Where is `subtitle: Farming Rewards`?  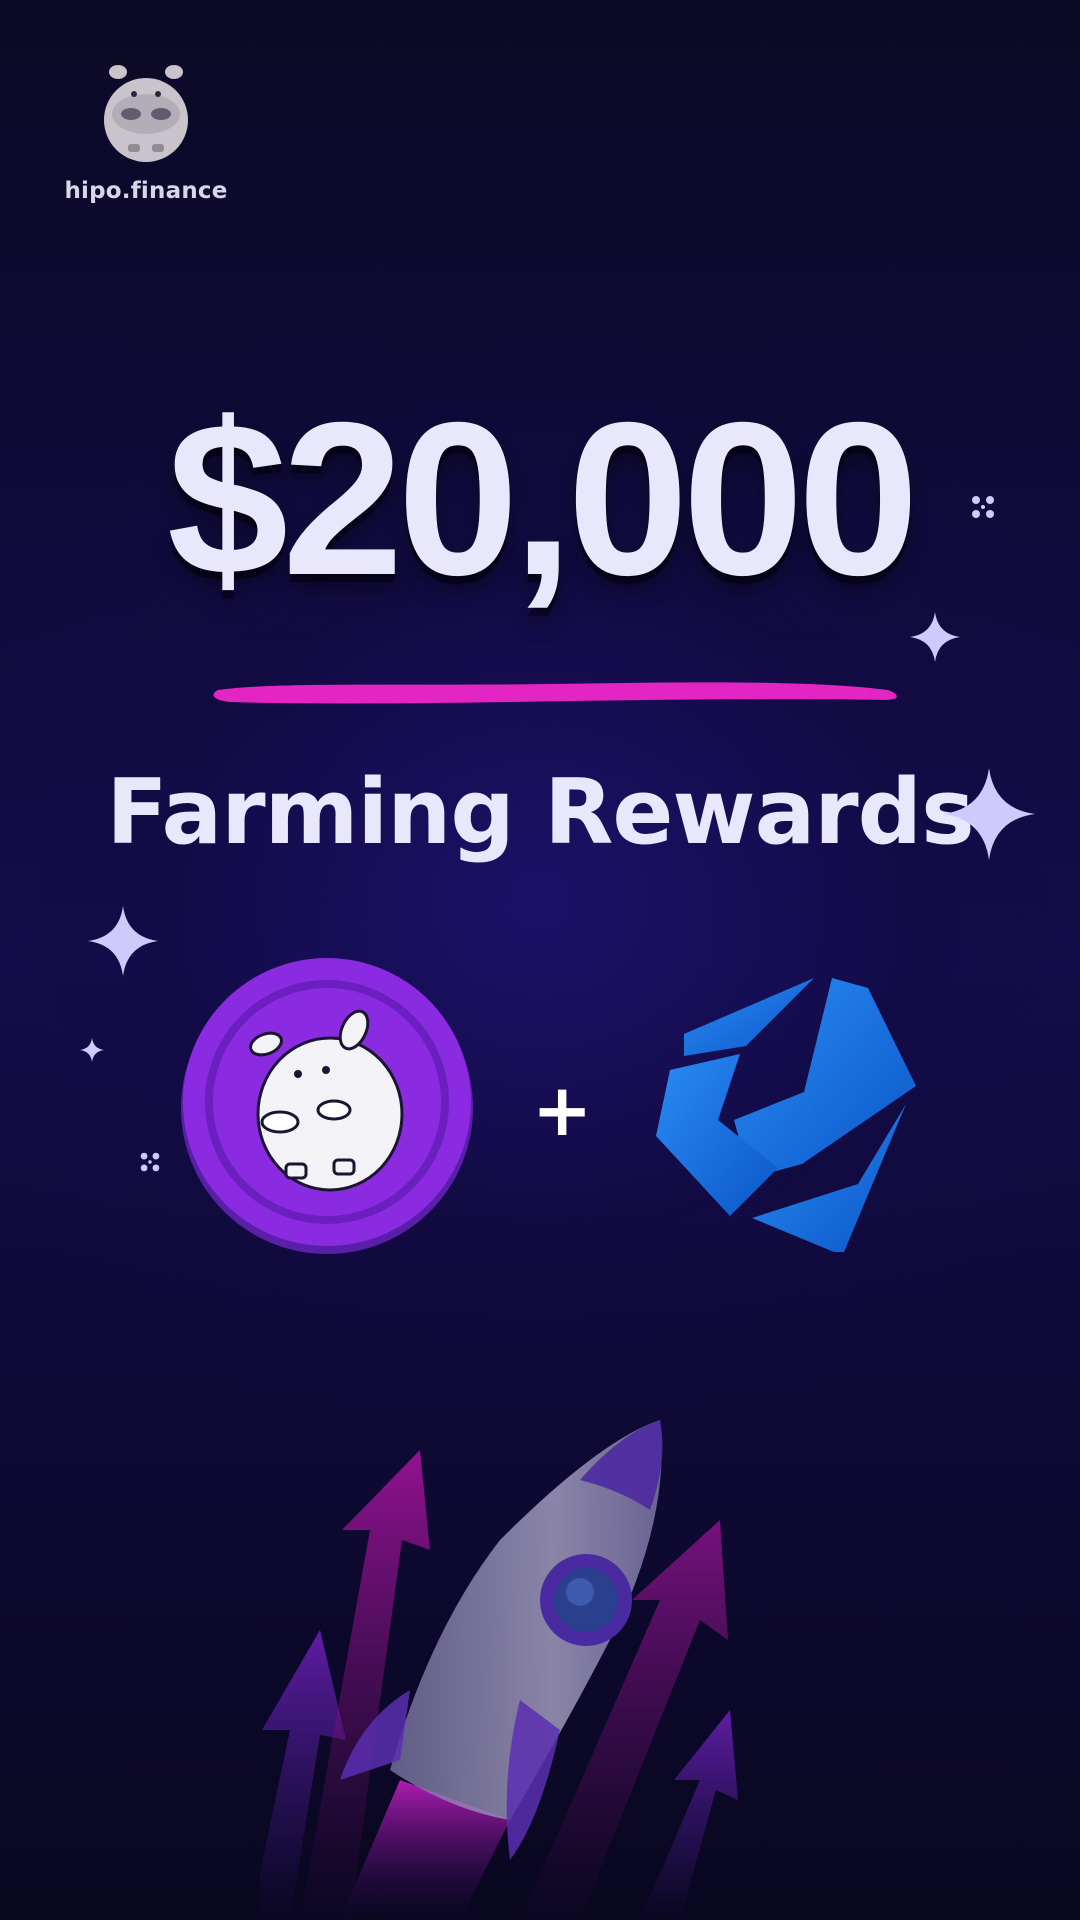 subtitle: Farming Rewards is located at coordinates (540, 812).